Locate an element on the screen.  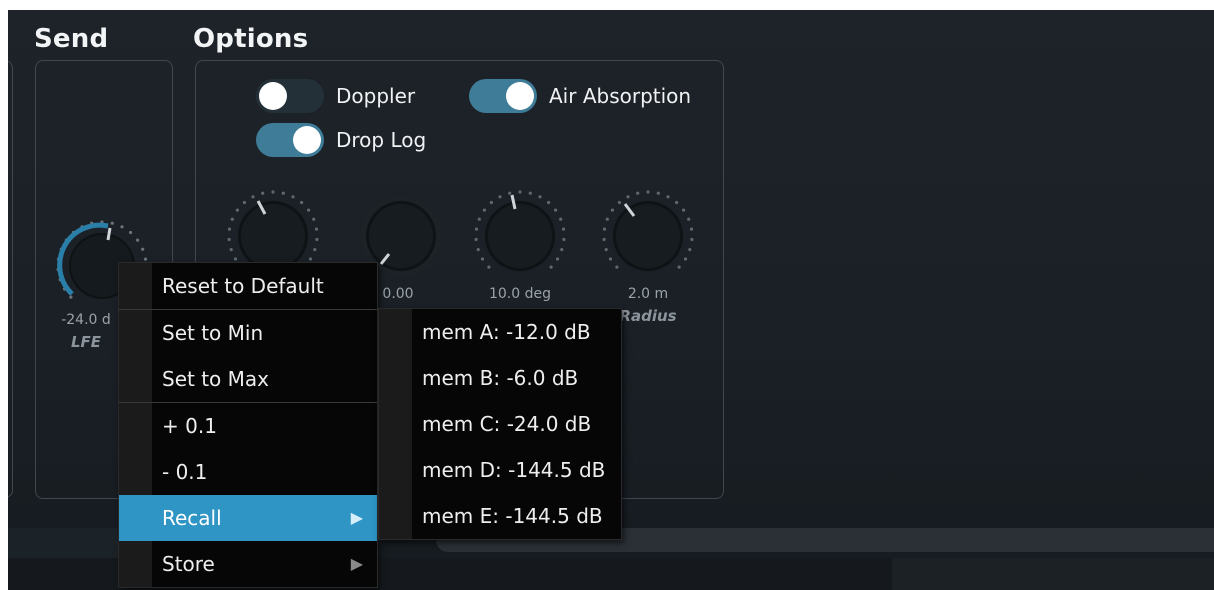
menu-item-recall: Recall ▶ is located at coordinates (248, 518).